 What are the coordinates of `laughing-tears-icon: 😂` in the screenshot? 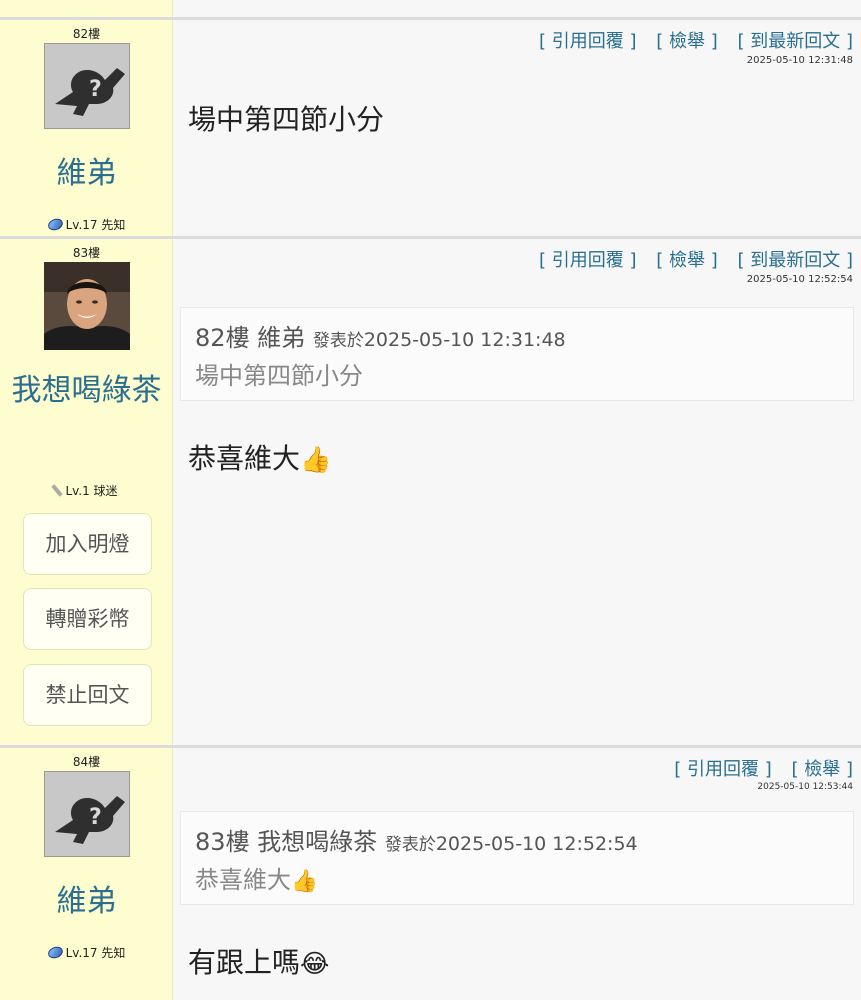 It's located at (315, 963).